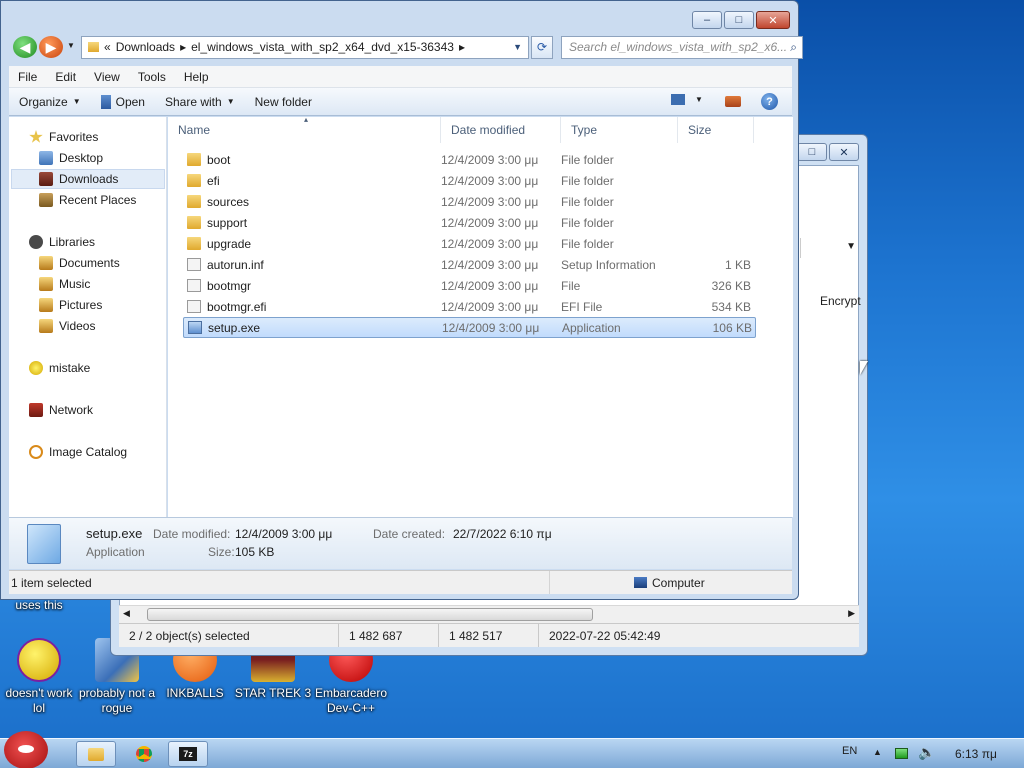 The image size is (1024, 768). I want to click on share-with-button: Share with ▼, so click(200, 102).